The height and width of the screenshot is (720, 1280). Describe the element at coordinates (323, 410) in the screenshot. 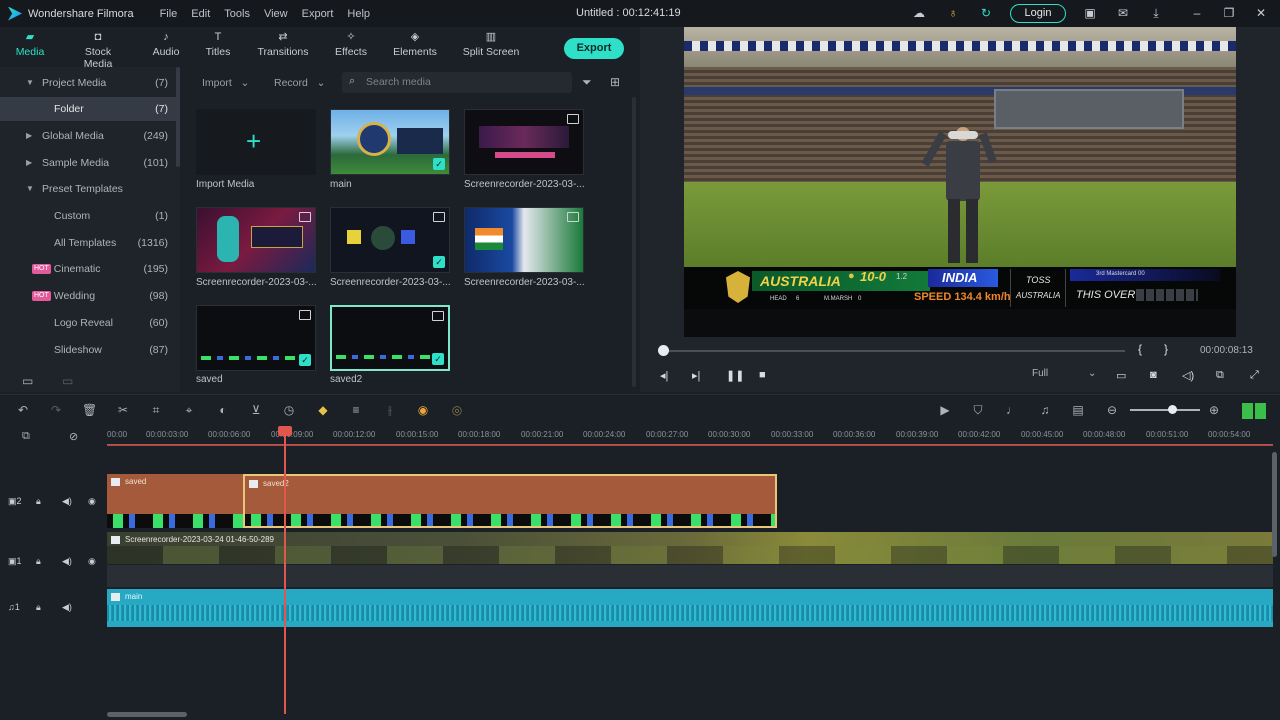

I see `keyframe-icon: ◆` at that location.